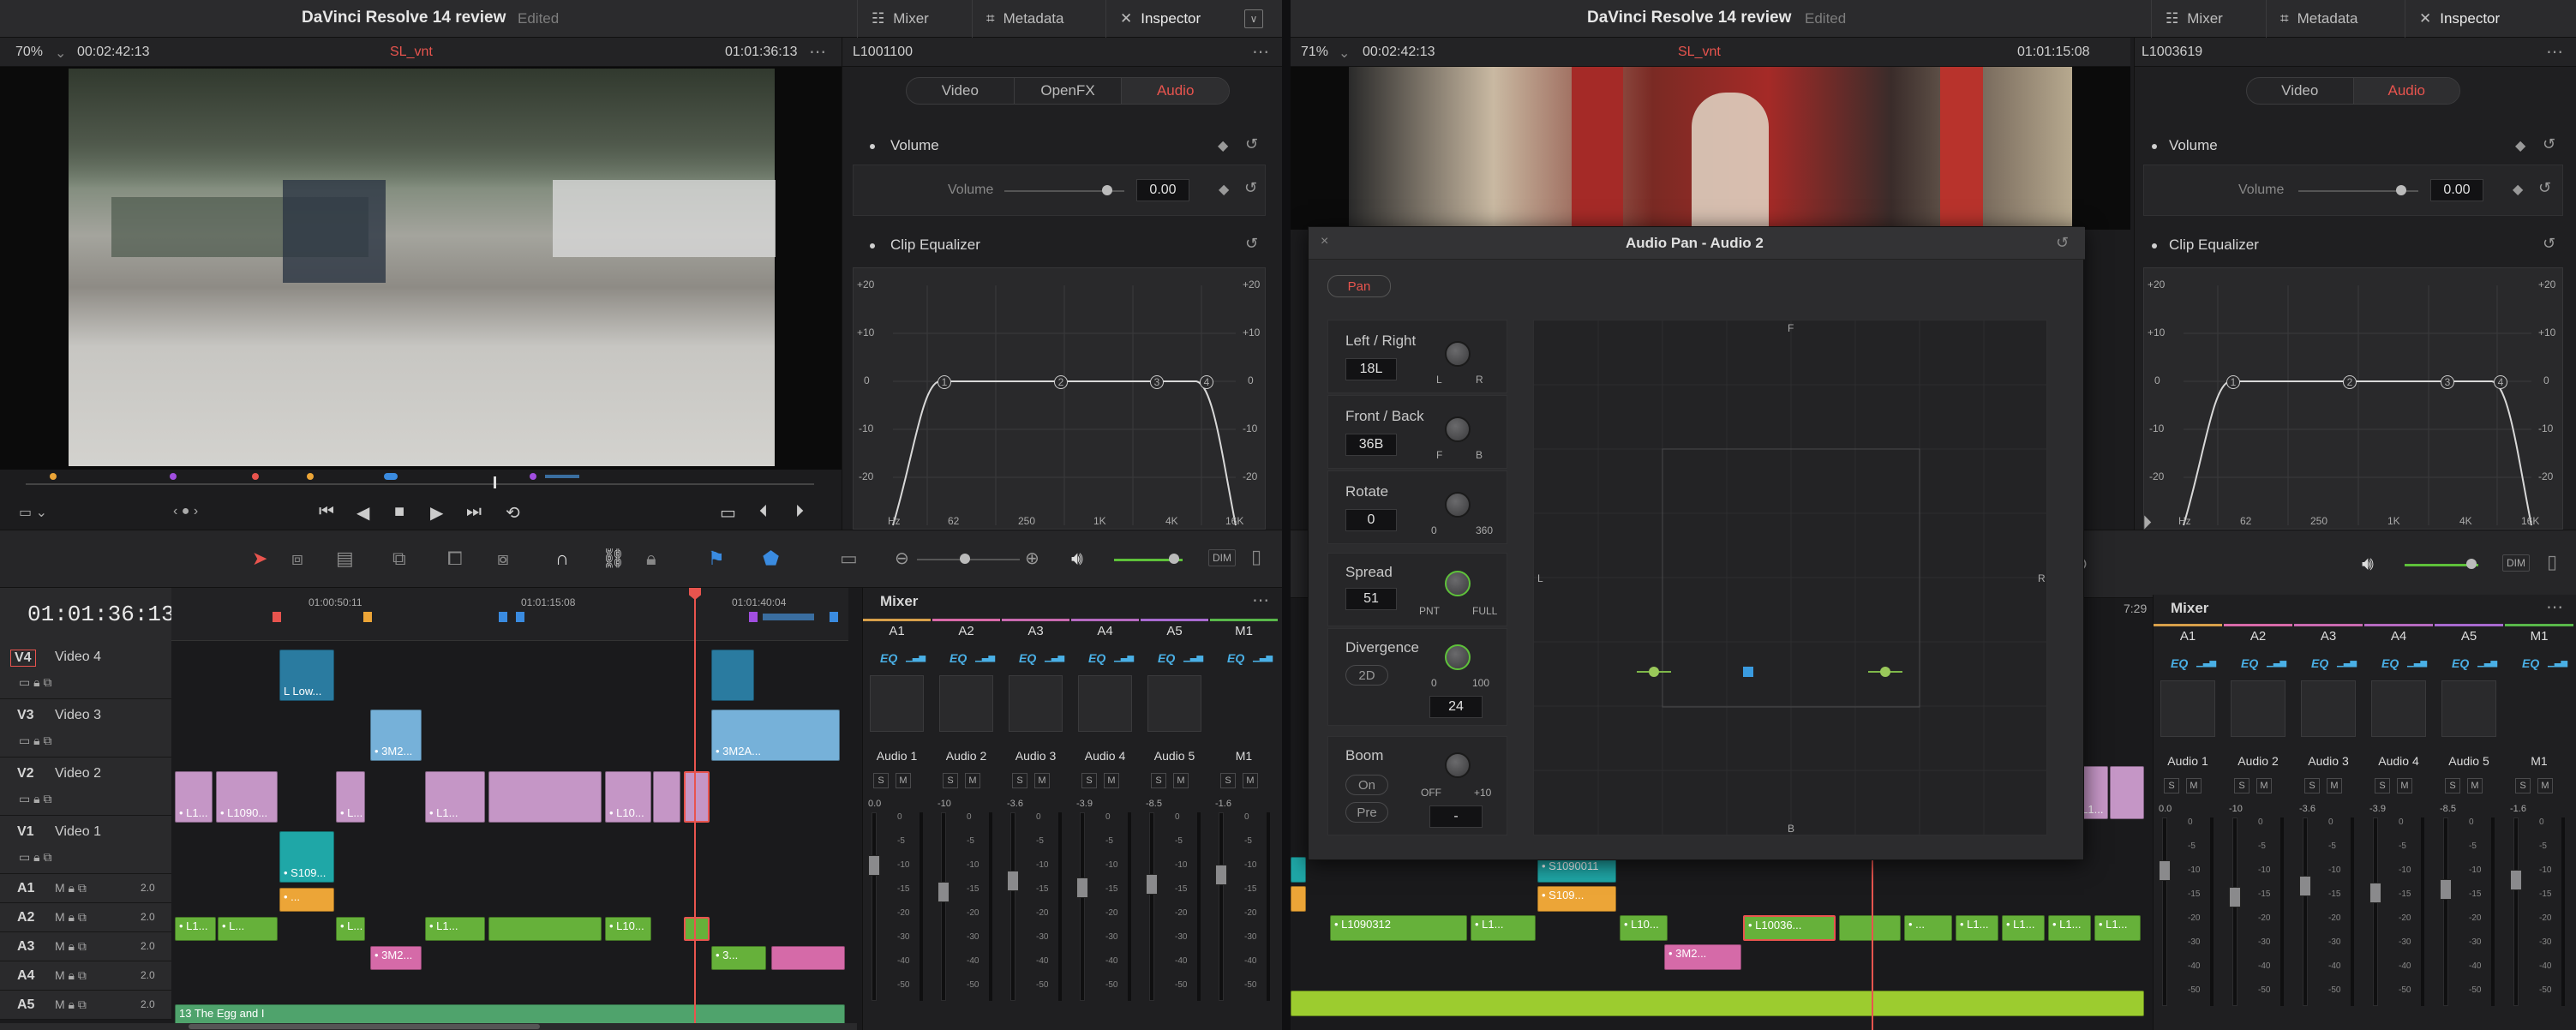 This screenshot has height=1030, width=2576. Describe the element at coordinates (1253, 18) in the screenshot. I see `collapse-chevron-icon: ∨` at that location.